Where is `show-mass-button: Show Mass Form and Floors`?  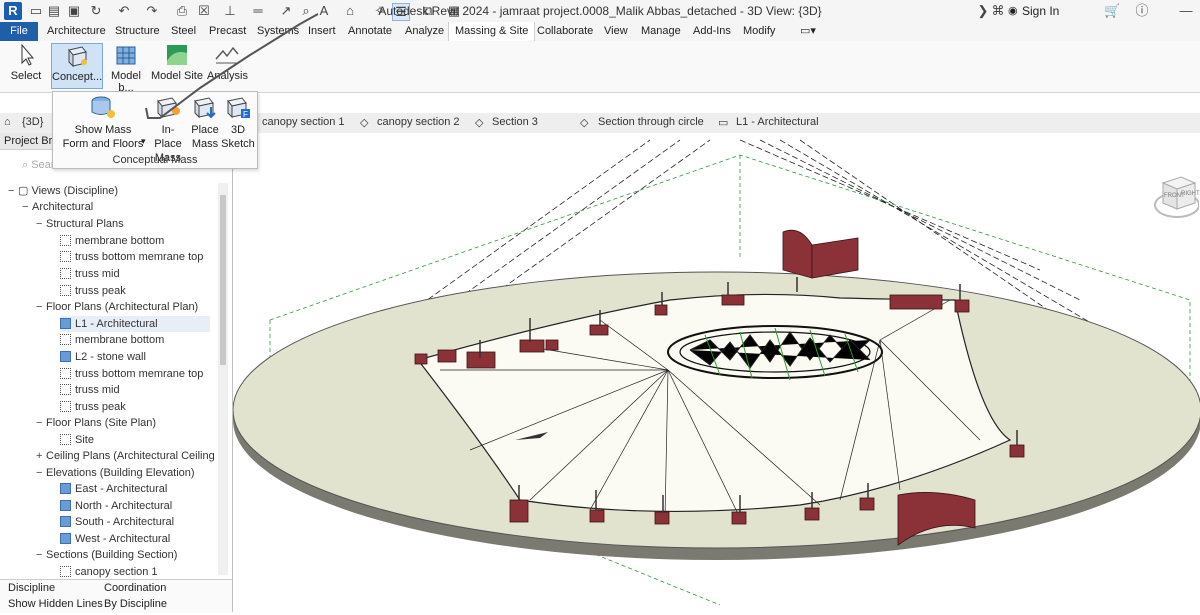 show-mass-button: Show Mass Form and Floors is located at coordinates (103, 123).